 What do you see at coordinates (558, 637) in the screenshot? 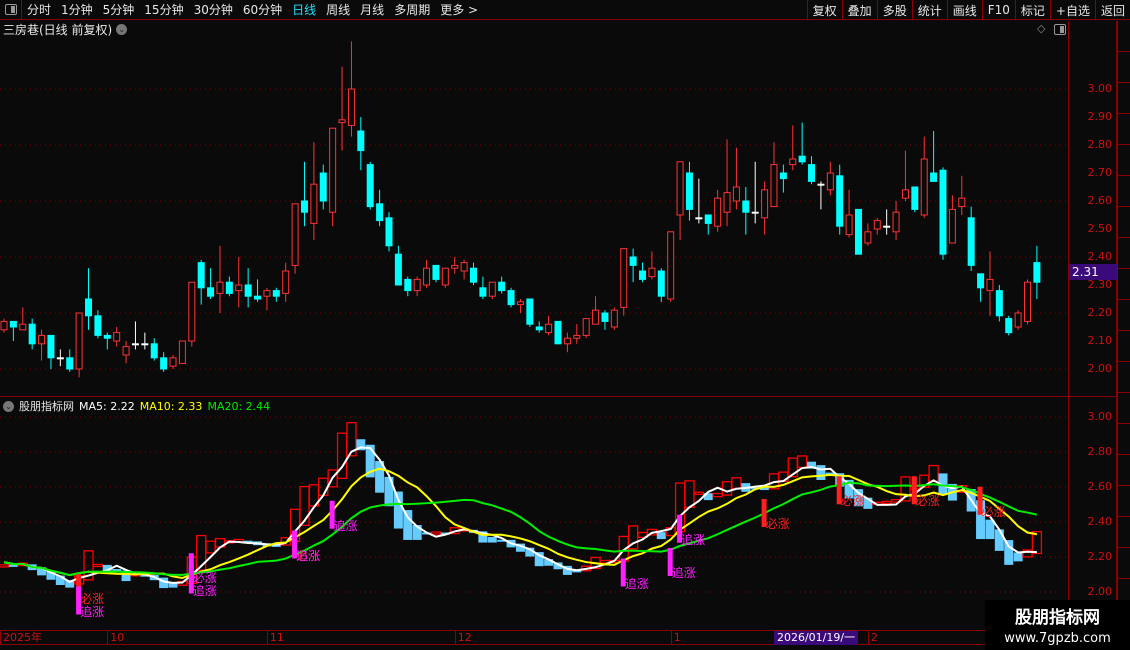
I see `time-axis: 2025年 10 11 12 1 2026/01/19/一 2` at bounding box center [558, 637].